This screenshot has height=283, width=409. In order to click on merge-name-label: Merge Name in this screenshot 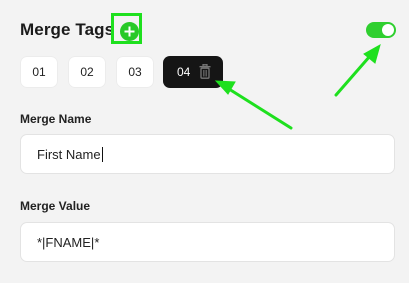, I will do `click(56, 119)`.